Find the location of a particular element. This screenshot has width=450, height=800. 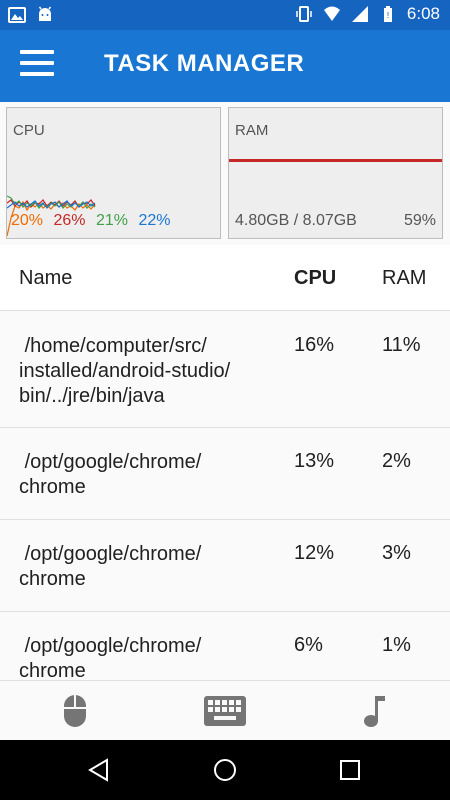

cpu-core-4-value: 22% is located at coordinates (154, 220).